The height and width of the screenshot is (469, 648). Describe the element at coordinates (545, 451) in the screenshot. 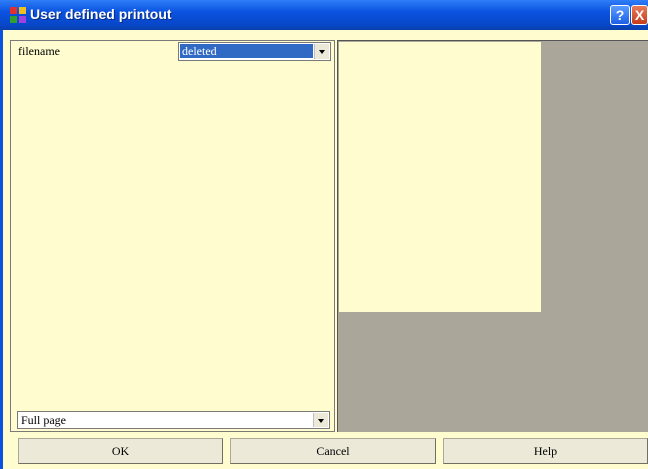

I see `help-button: Help` at that location.